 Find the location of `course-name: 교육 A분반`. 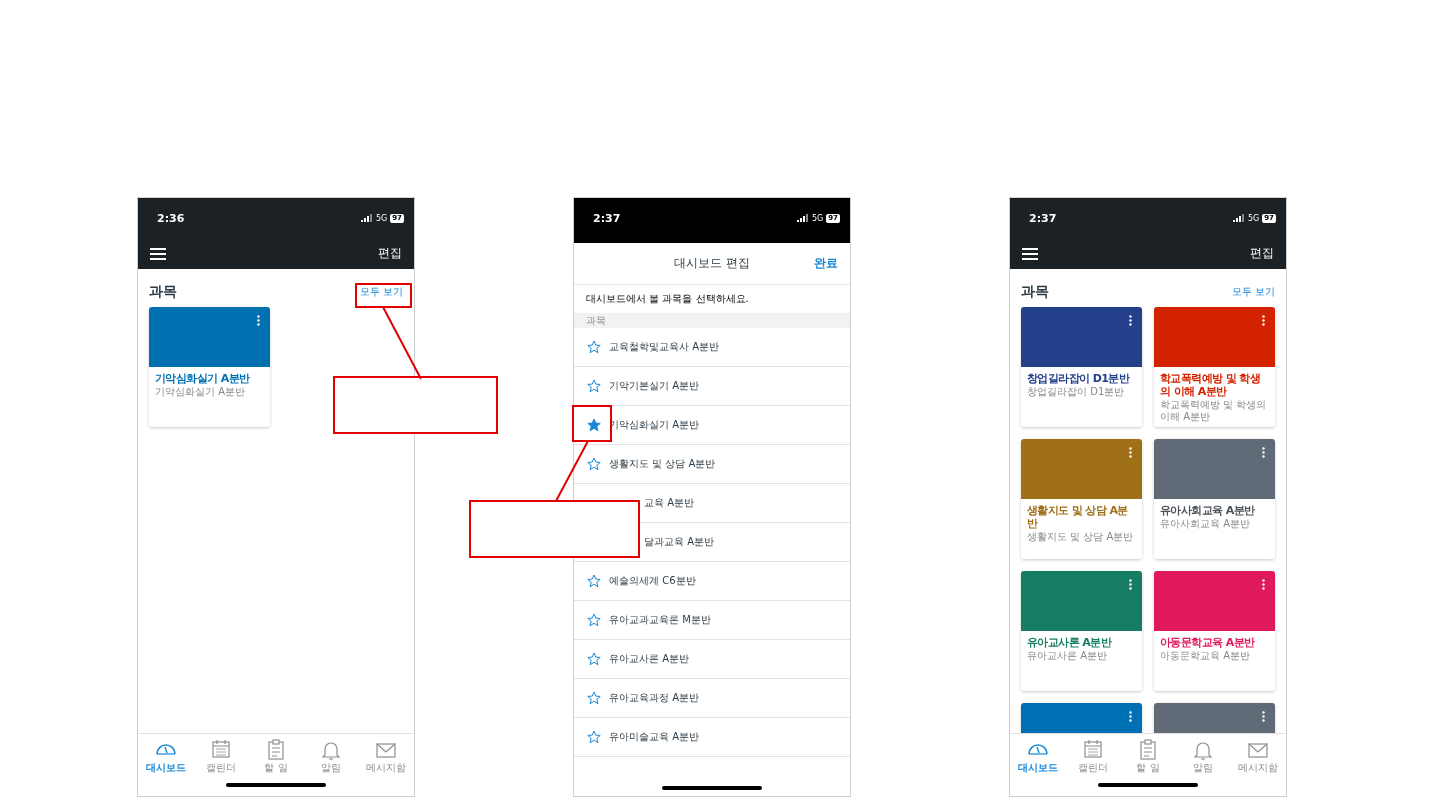

course-name: 교육 A분반 is located at coordinates (669, 503).